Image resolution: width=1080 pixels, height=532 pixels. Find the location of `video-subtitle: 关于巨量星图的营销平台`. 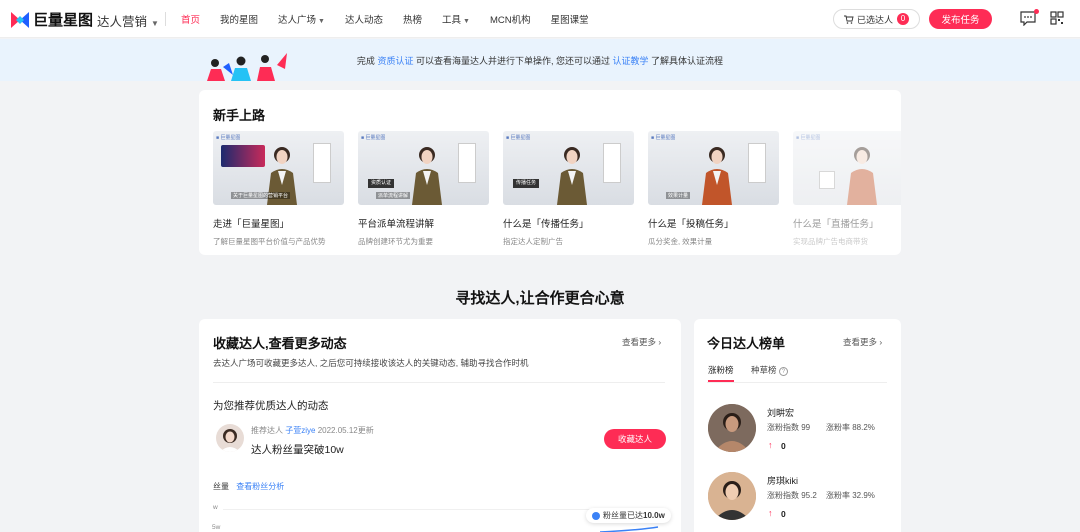

video-subtitle: 关于巨量星图的营销平台 is located at coordinates (261, 195).